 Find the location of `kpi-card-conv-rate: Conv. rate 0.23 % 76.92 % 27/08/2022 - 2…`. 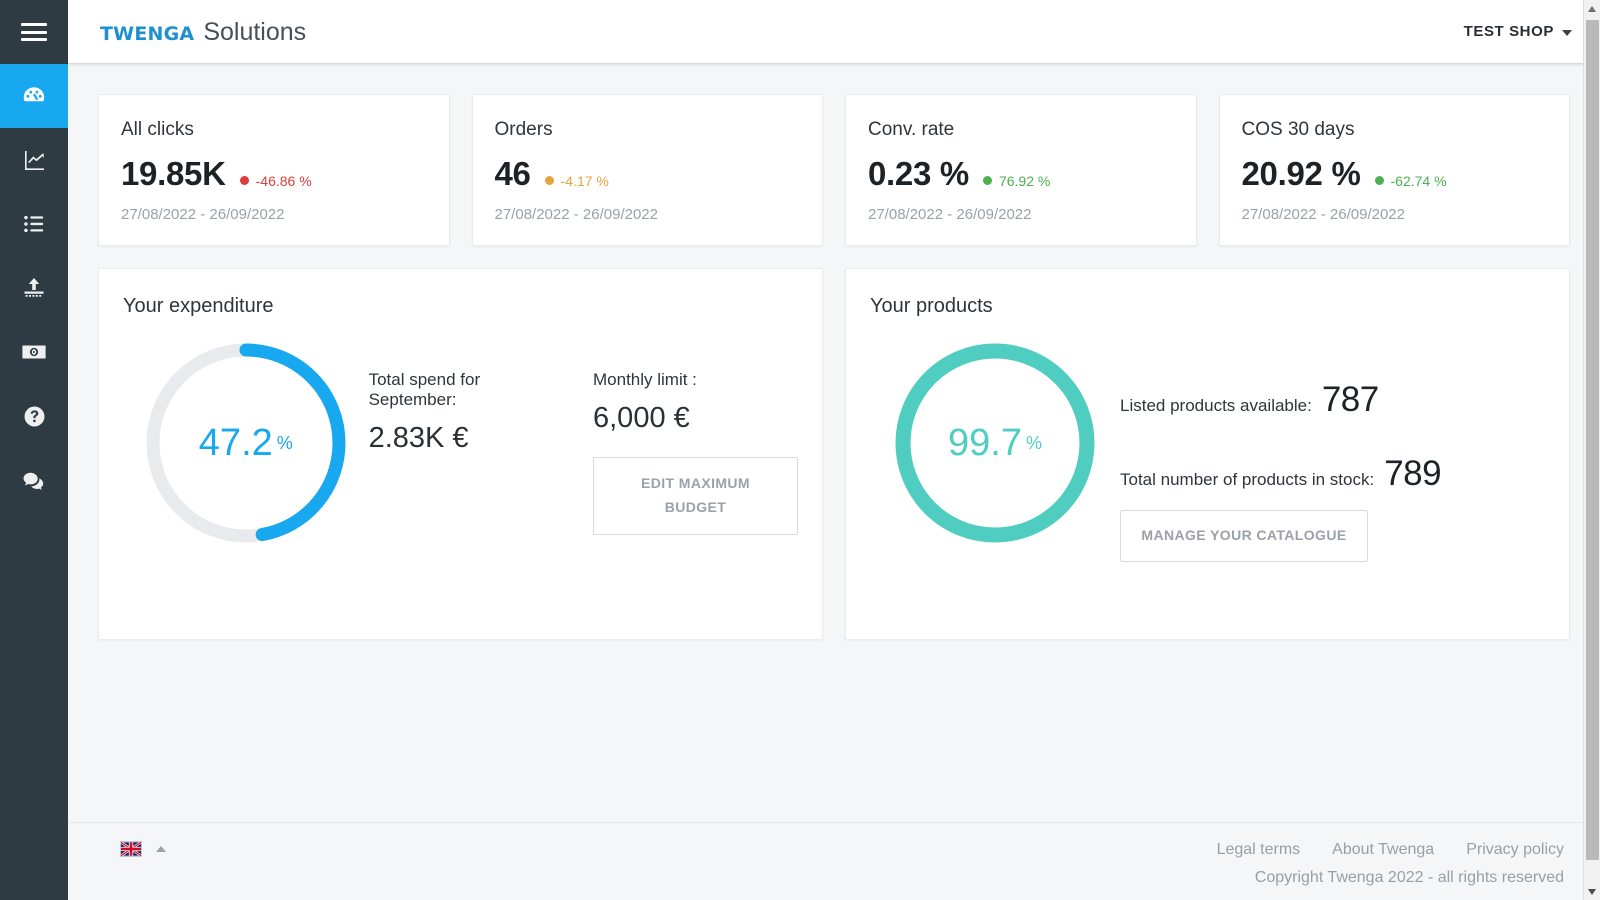

kpi-card-conv-rate: Conv. rate 0.23 % 76.92 % 27/08/2022 - 2… is located at coordinates (1021, 170).